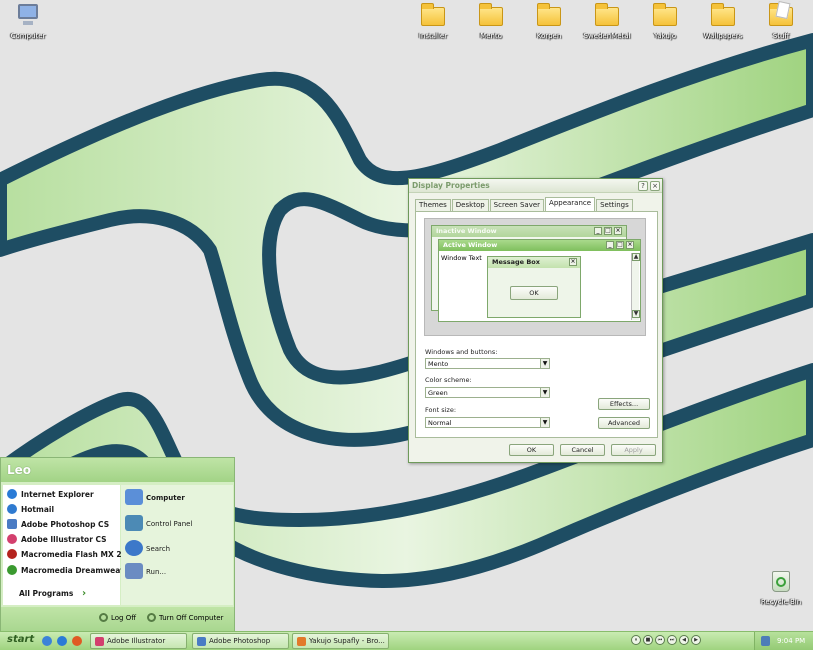  I want to click on start-item-label: Control Panel, so click(169, 524).